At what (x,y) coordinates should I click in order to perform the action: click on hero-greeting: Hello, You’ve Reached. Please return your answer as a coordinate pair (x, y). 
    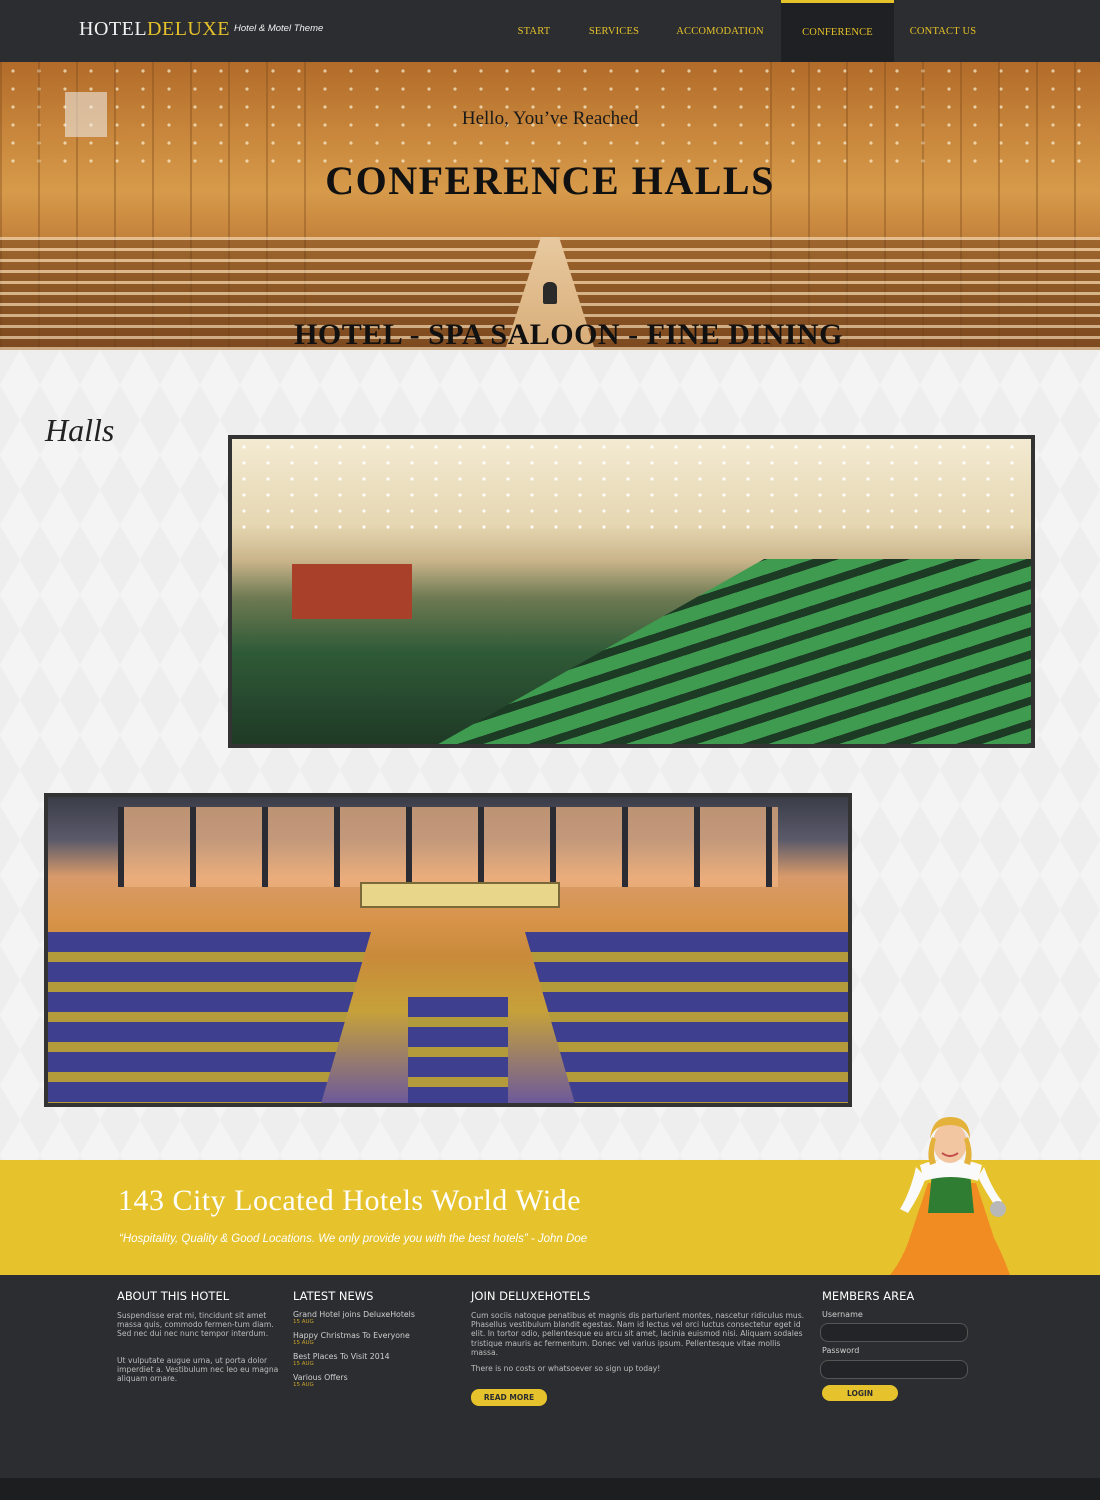
    Looking at the image, I should click on (550, 118).